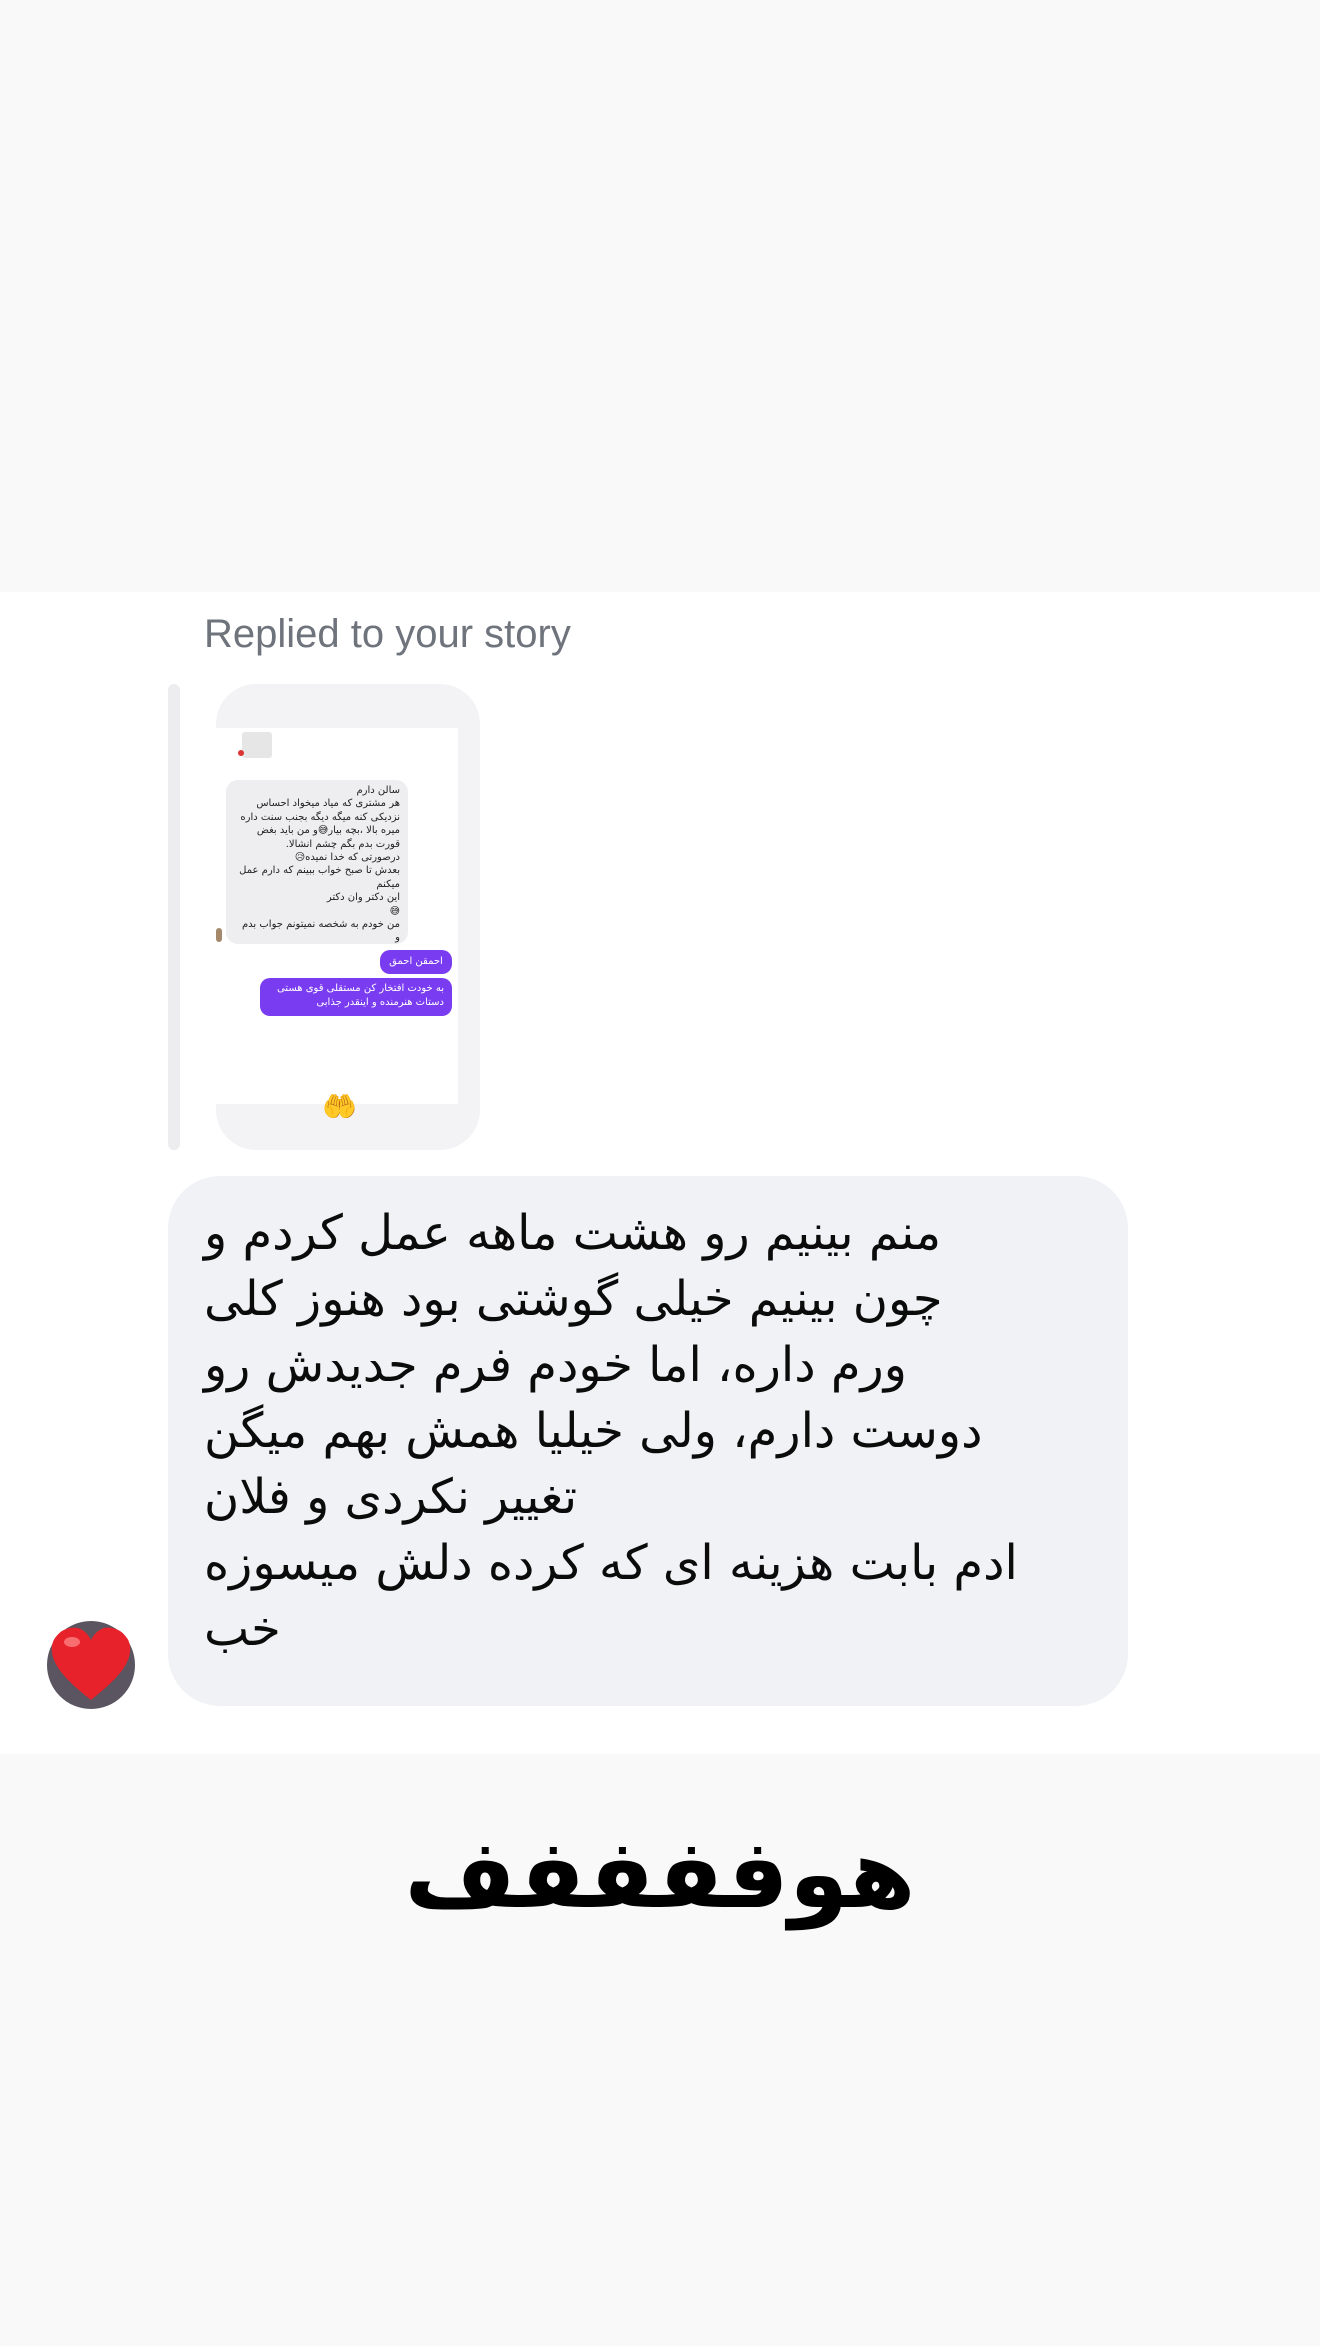  I want to click on story-message-line: میکنم, so click(388, 884).